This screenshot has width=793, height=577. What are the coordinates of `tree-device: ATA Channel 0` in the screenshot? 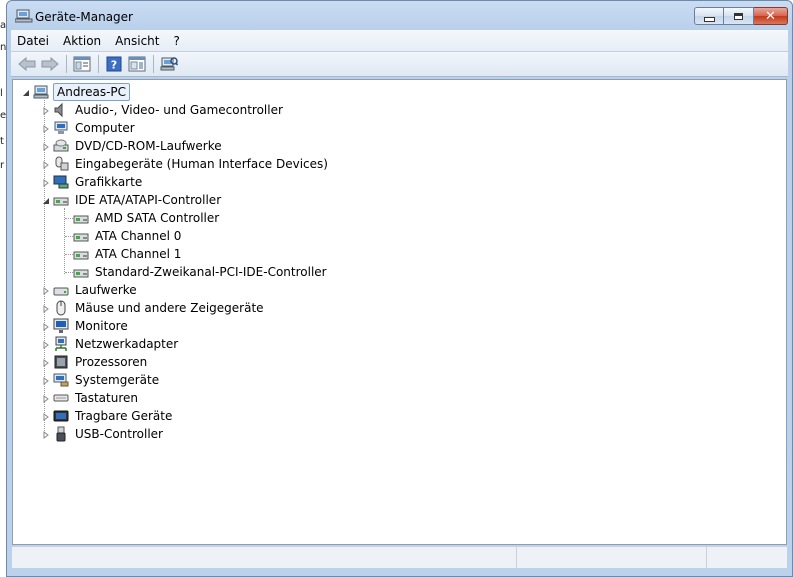 It's located at (128, 236).